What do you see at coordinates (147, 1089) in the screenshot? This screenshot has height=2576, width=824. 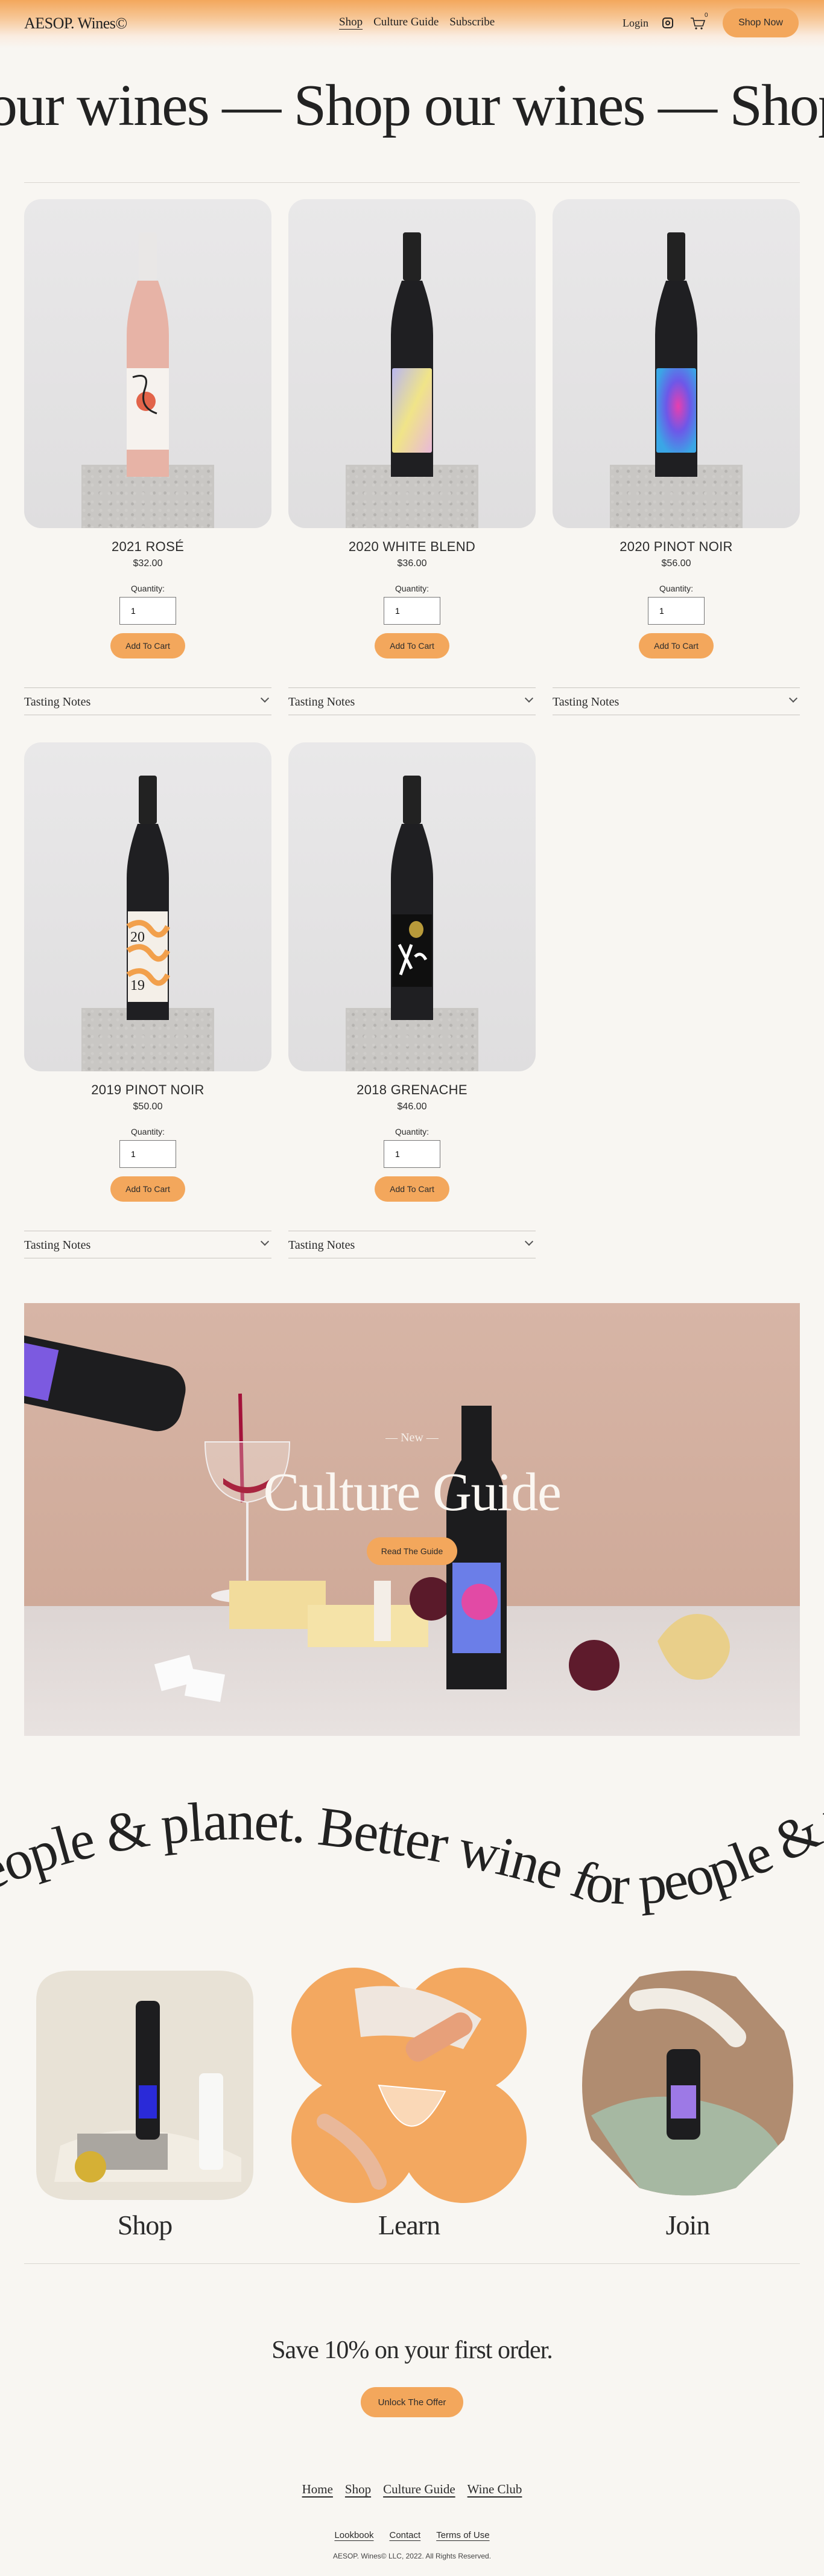 I see `product-name: 2019 PINOT NOIR` at bounding box center [147, 1089].